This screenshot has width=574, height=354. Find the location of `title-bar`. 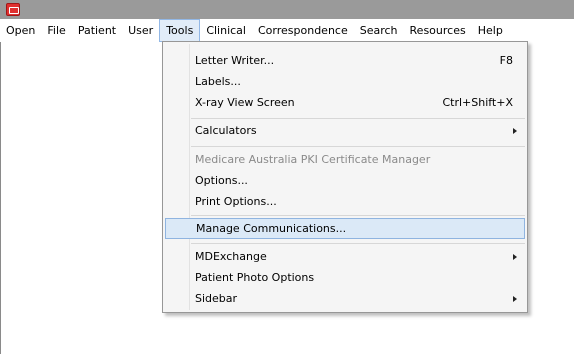

title-bar is located at coordinates (287, 9).